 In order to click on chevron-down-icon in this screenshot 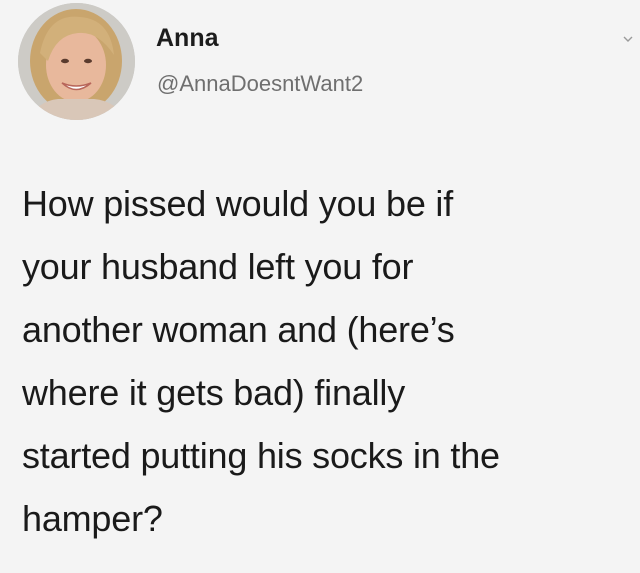, I will do `click(628, 39)`.